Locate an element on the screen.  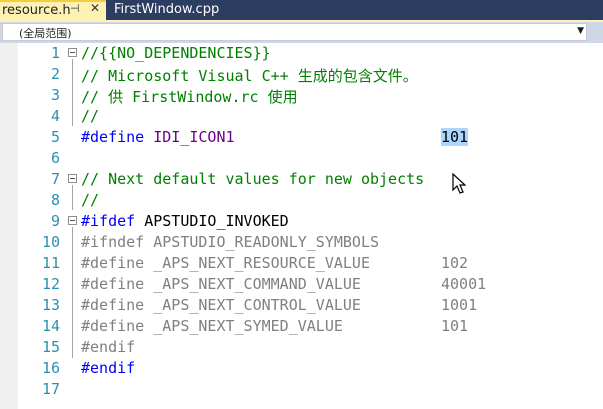
line-number: 11 is located at coordinates (50, 263).